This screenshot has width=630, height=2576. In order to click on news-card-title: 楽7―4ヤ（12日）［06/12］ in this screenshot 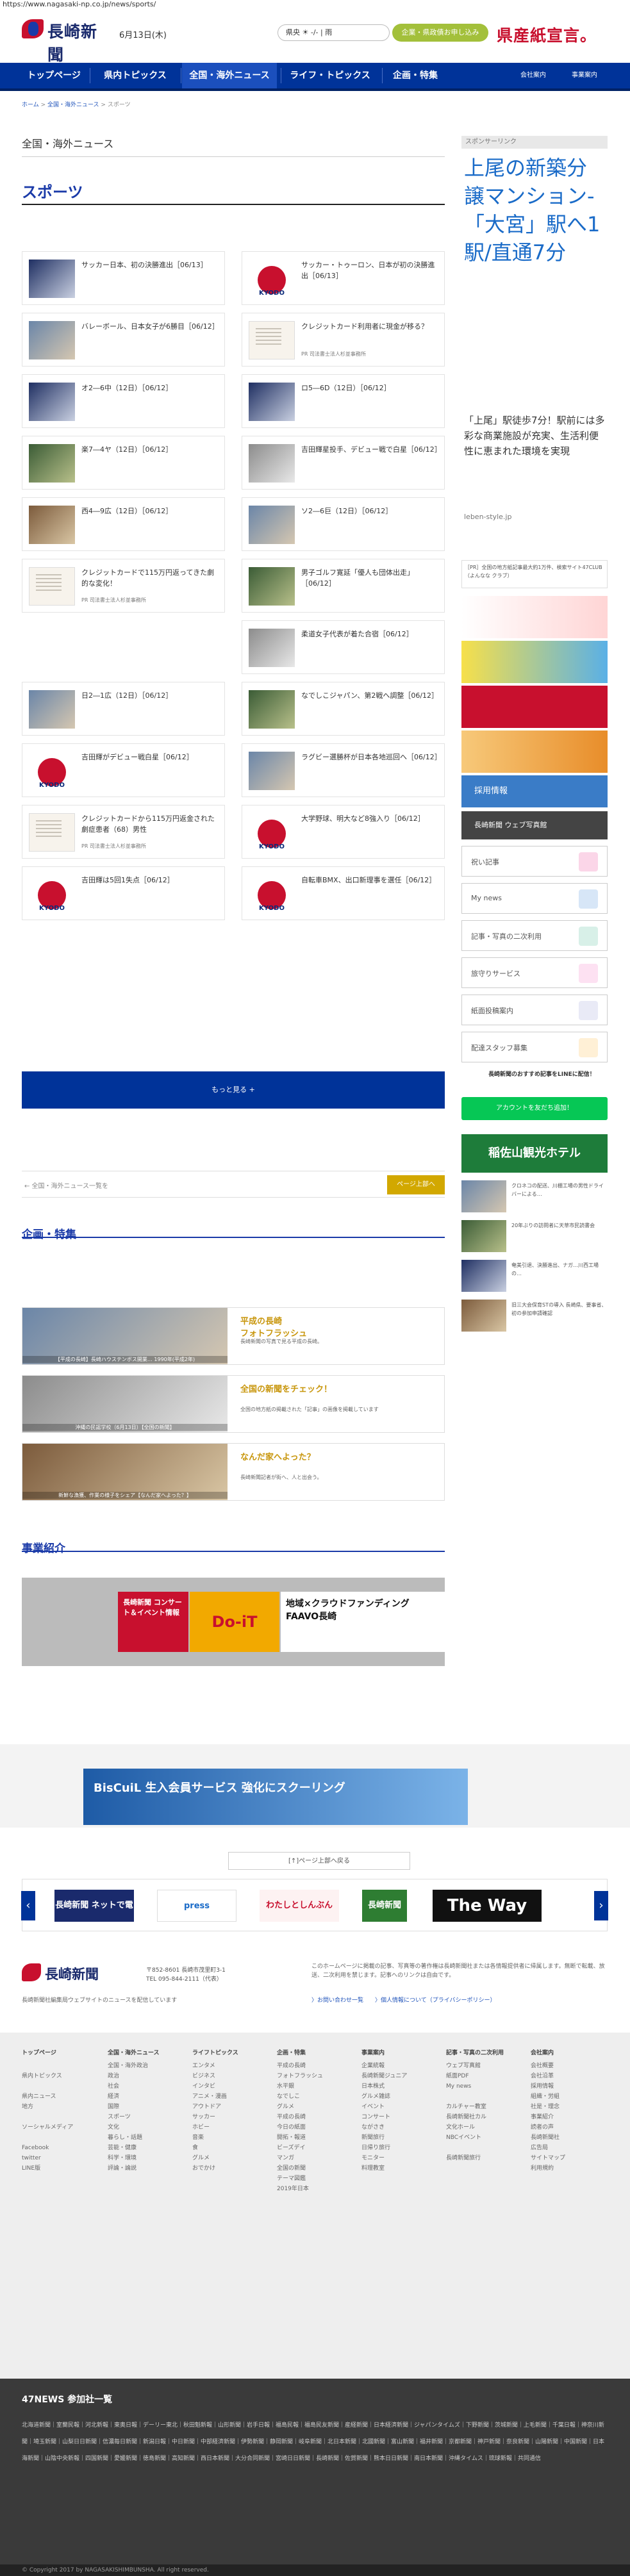, I will do `click(150, 449)`.